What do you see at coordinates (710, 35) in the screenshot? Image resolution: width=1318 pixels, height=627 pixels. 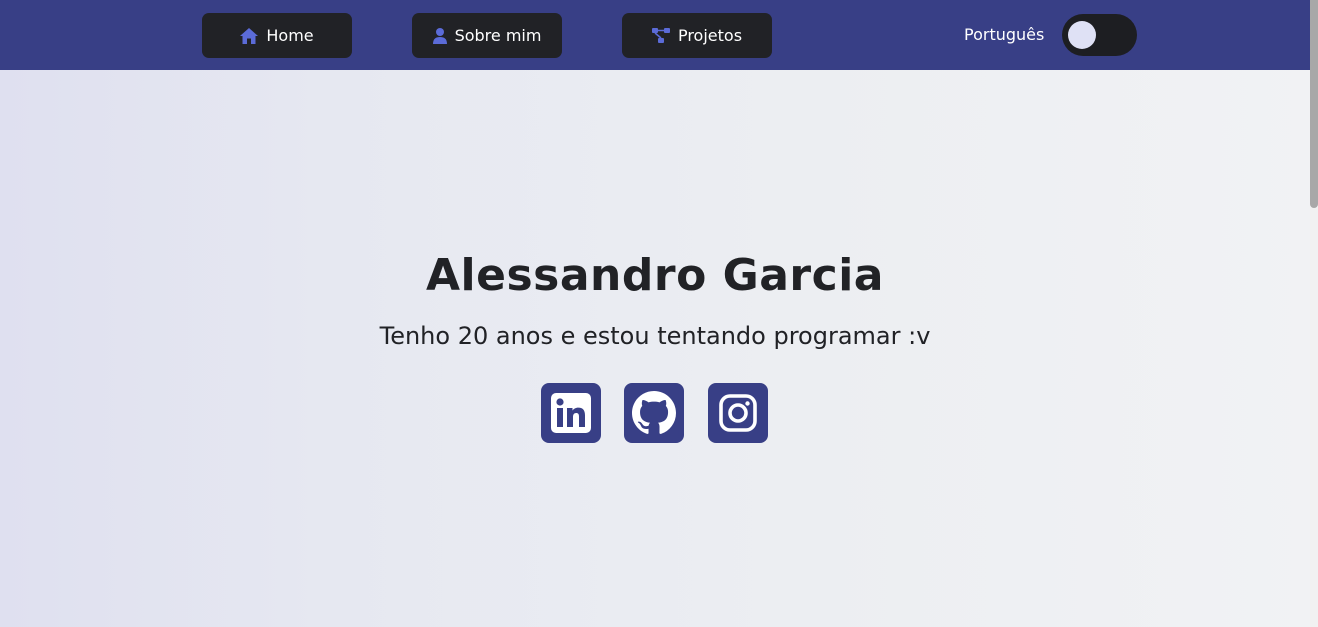 I see `projects-label: Projetos` at bounding box center [710, 35].